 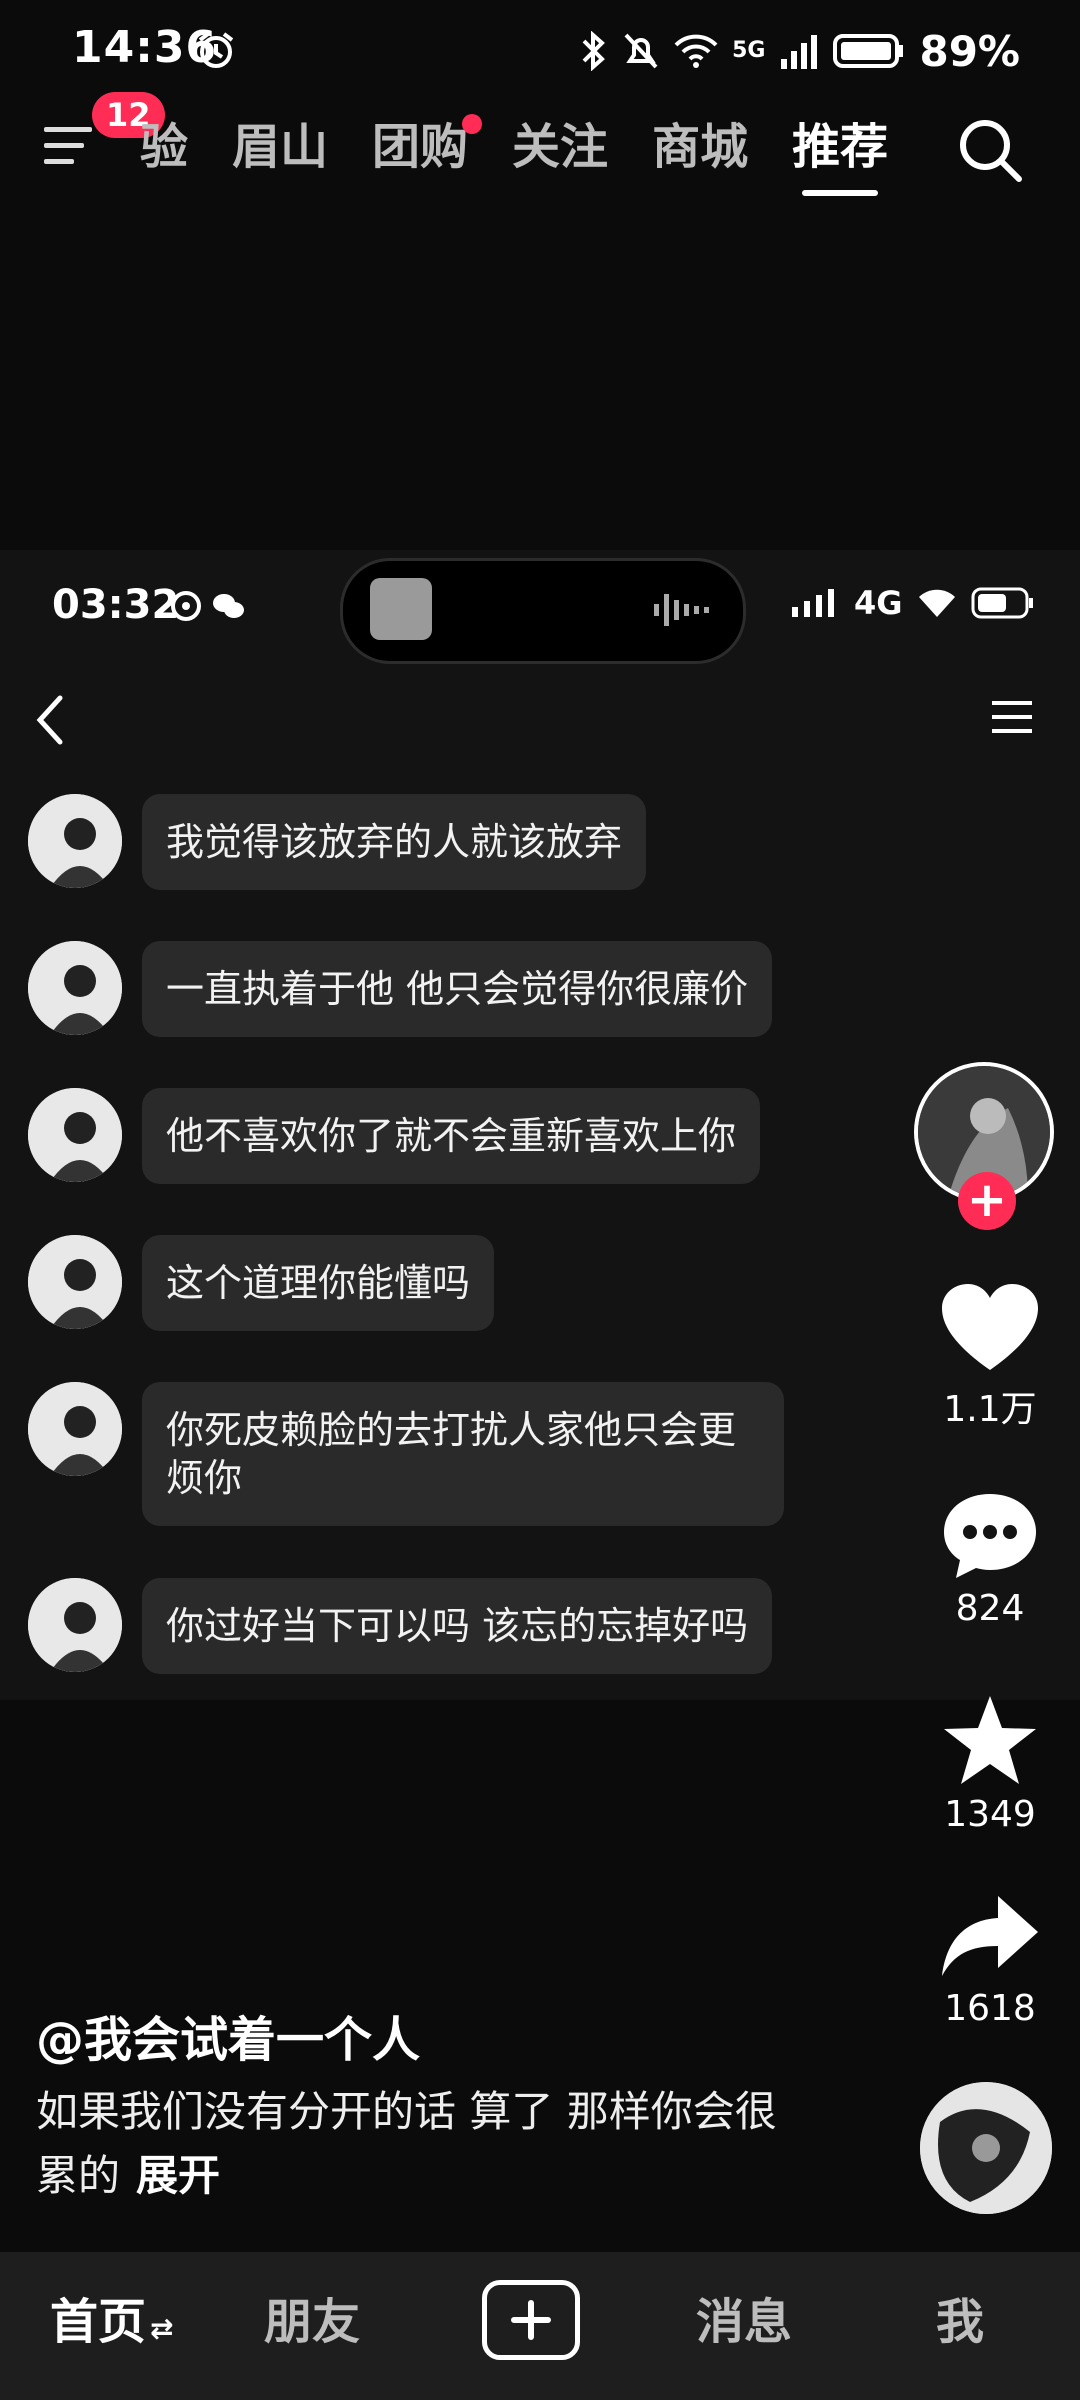 I want to click on plus-icon, so click(x=531, y=2320).